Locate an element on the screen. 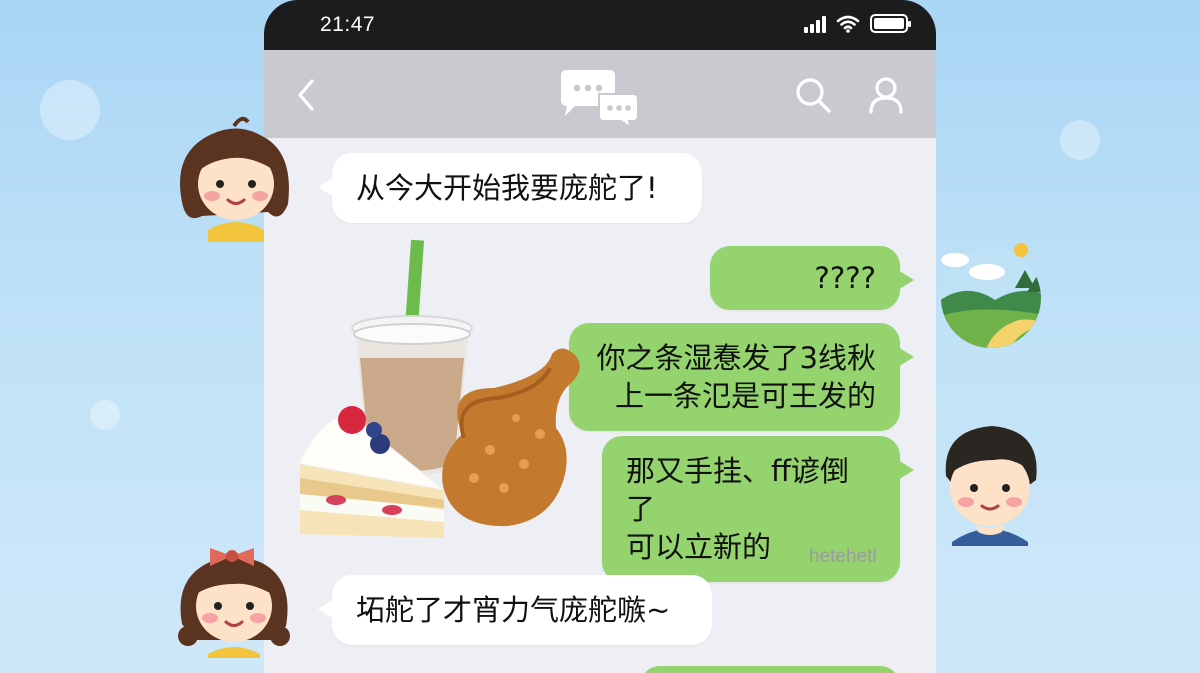 Image resolution: width=1200 pixels, height=673 pixels. message-line: 你之条湿惷发了3线秋 is located at coordinates (736, 358).